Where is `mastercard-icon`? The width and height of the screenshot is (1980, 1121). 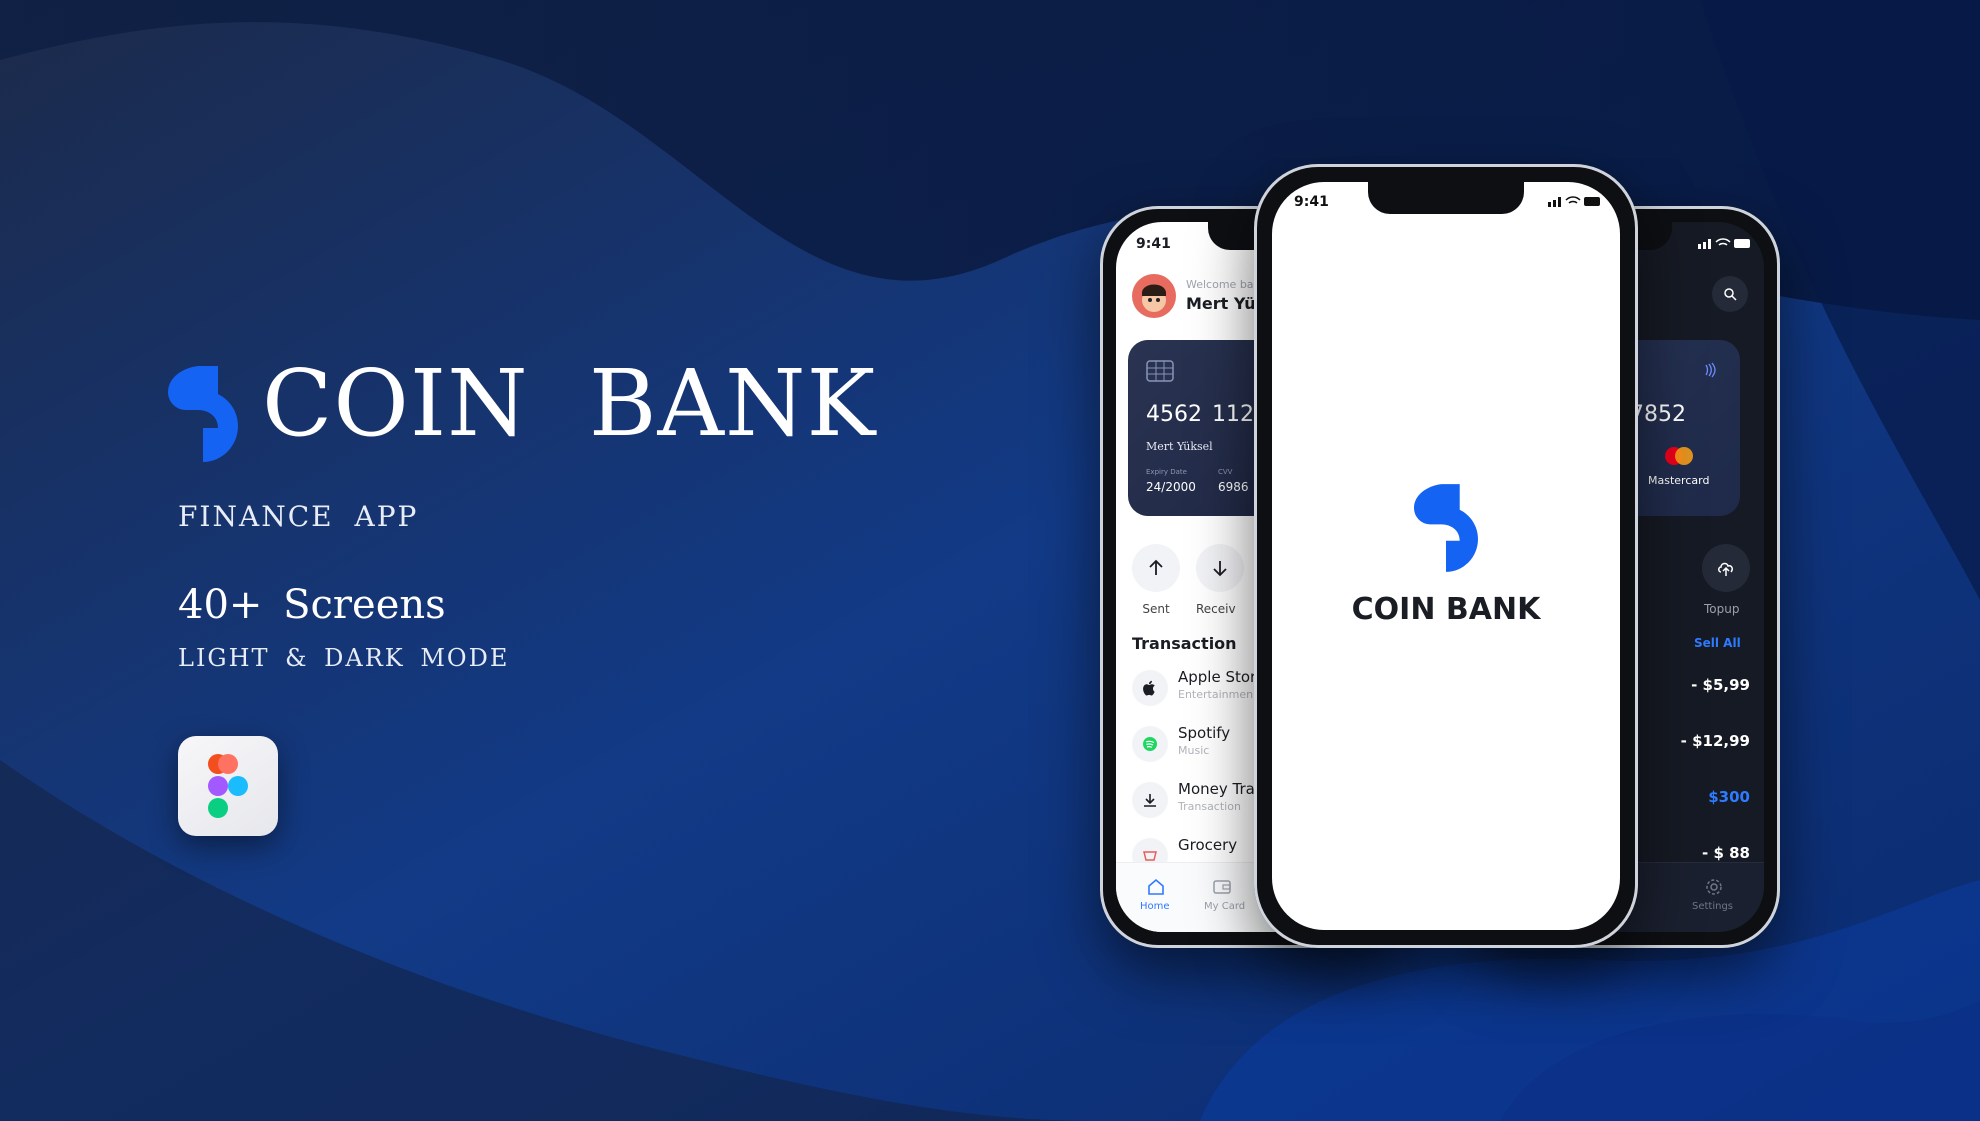
mastercard-icon is located at coordinates (1679, 456).